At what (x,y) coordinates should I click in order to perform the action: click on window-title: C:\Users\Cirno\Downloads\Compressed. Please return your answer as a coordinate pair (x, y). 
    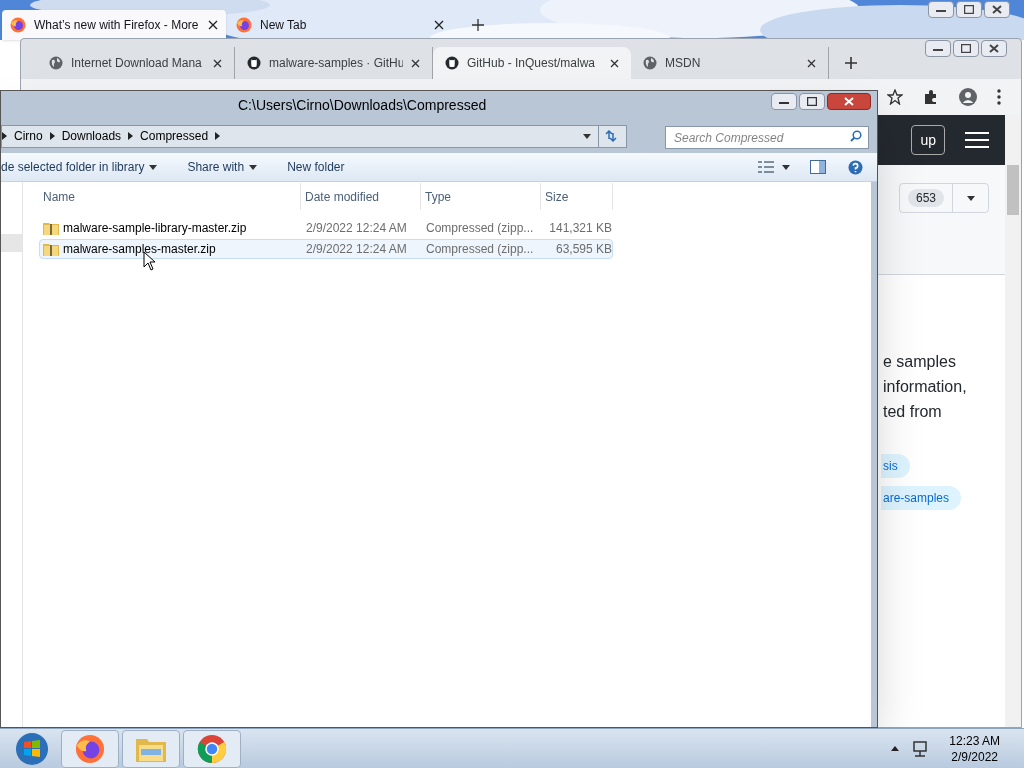
    Looking at the image, I should click on (362, 105).